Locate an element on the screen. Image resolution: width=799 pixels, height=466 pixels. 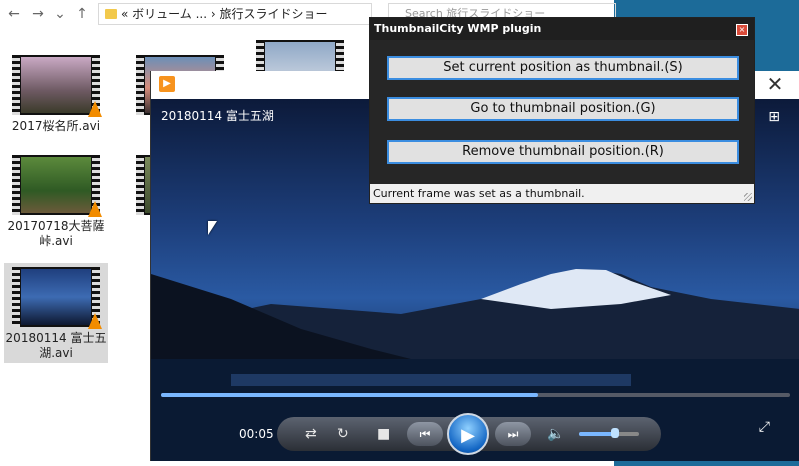
plugin-title: ThumbnailCity WMP plugin is located at coordinates (562, 29).